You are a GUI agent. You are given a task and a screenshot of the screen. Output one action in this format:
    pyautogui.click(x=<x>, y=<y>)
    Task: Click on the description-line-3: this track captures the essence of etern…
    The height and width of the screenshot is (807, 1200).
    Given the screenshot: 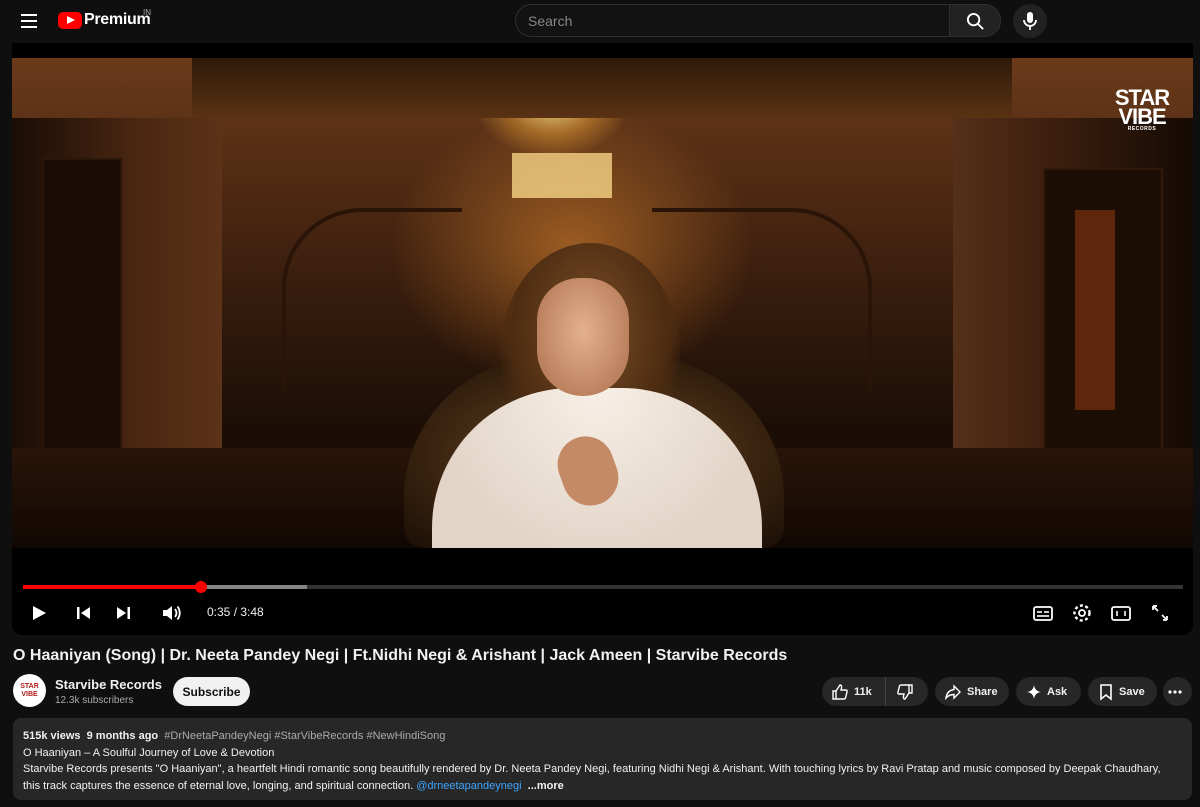 What is the action you would take?
    pyautogui.click(x=218, y=785)
    